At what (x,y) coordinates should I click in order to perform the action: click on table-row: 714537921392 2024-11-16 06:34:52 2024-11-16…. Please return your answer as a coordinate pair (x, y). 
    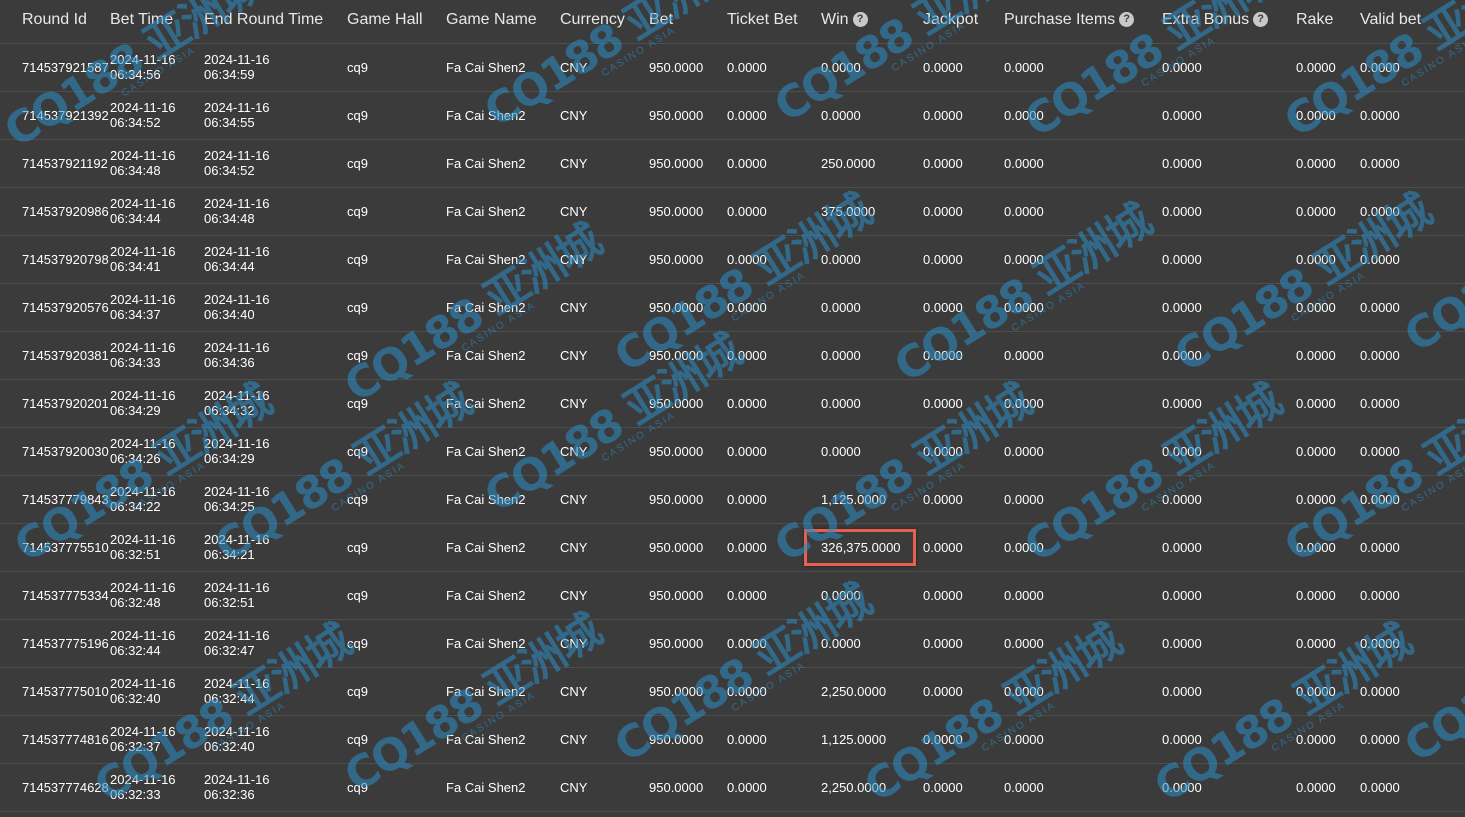
    Looking at the image, I should click on (732, 115).